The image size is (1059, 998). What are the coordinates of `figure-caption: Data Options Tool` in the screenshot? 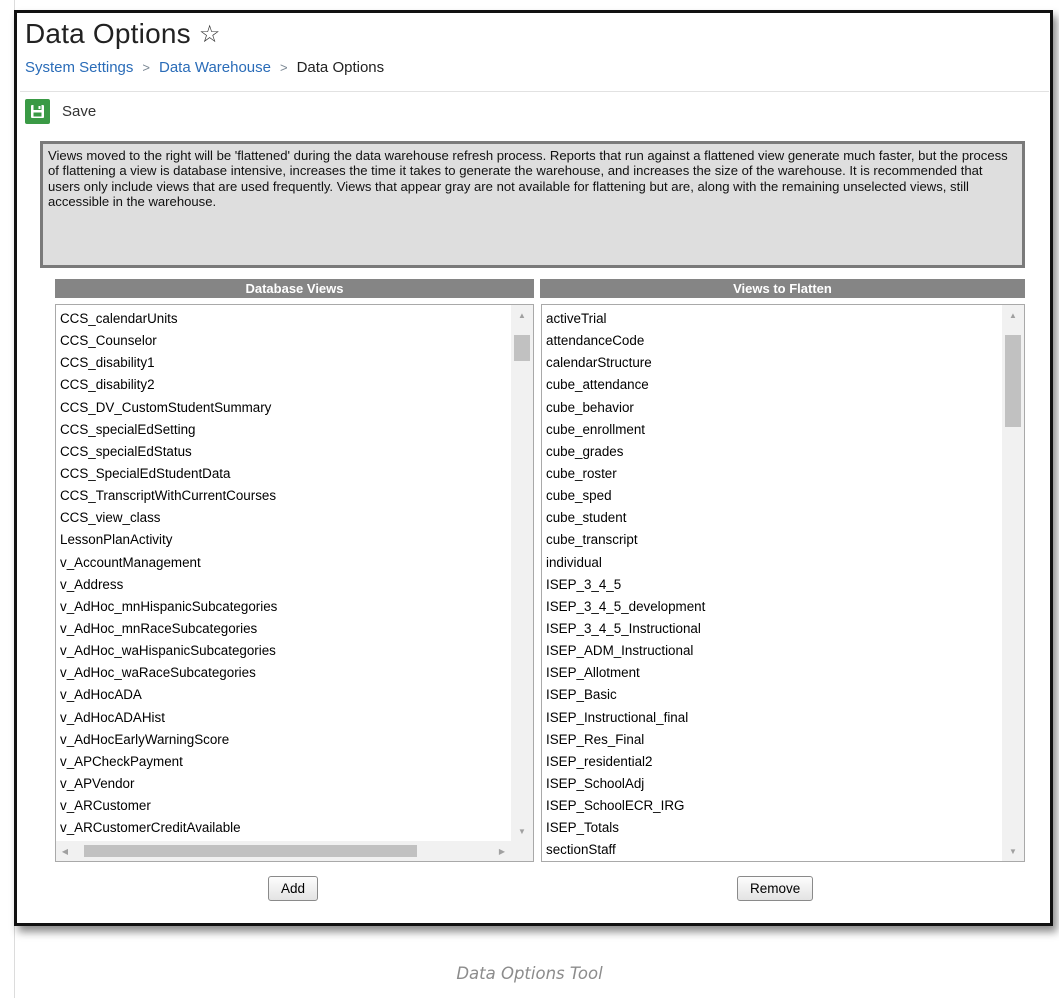 It's located at (529, 973).